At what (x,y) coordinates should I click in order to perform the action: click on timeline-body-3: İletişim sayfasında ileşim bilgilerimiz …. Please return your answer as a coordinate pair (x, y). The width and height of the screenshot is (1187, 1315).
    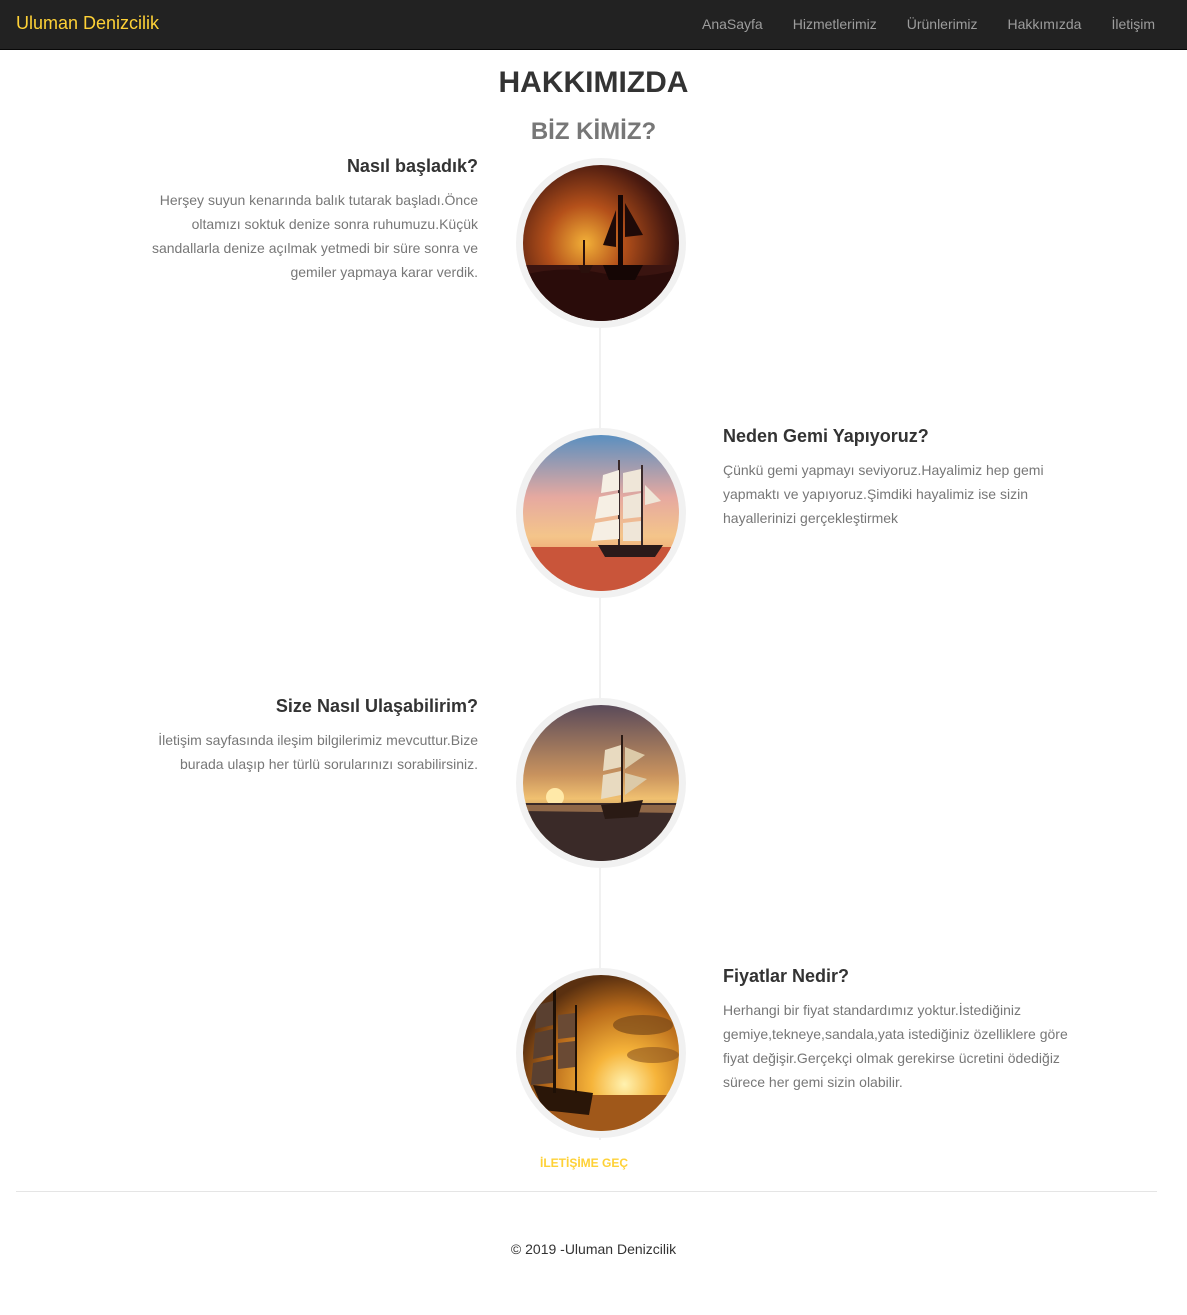
    Looking at the image, I should click on (318, 752).